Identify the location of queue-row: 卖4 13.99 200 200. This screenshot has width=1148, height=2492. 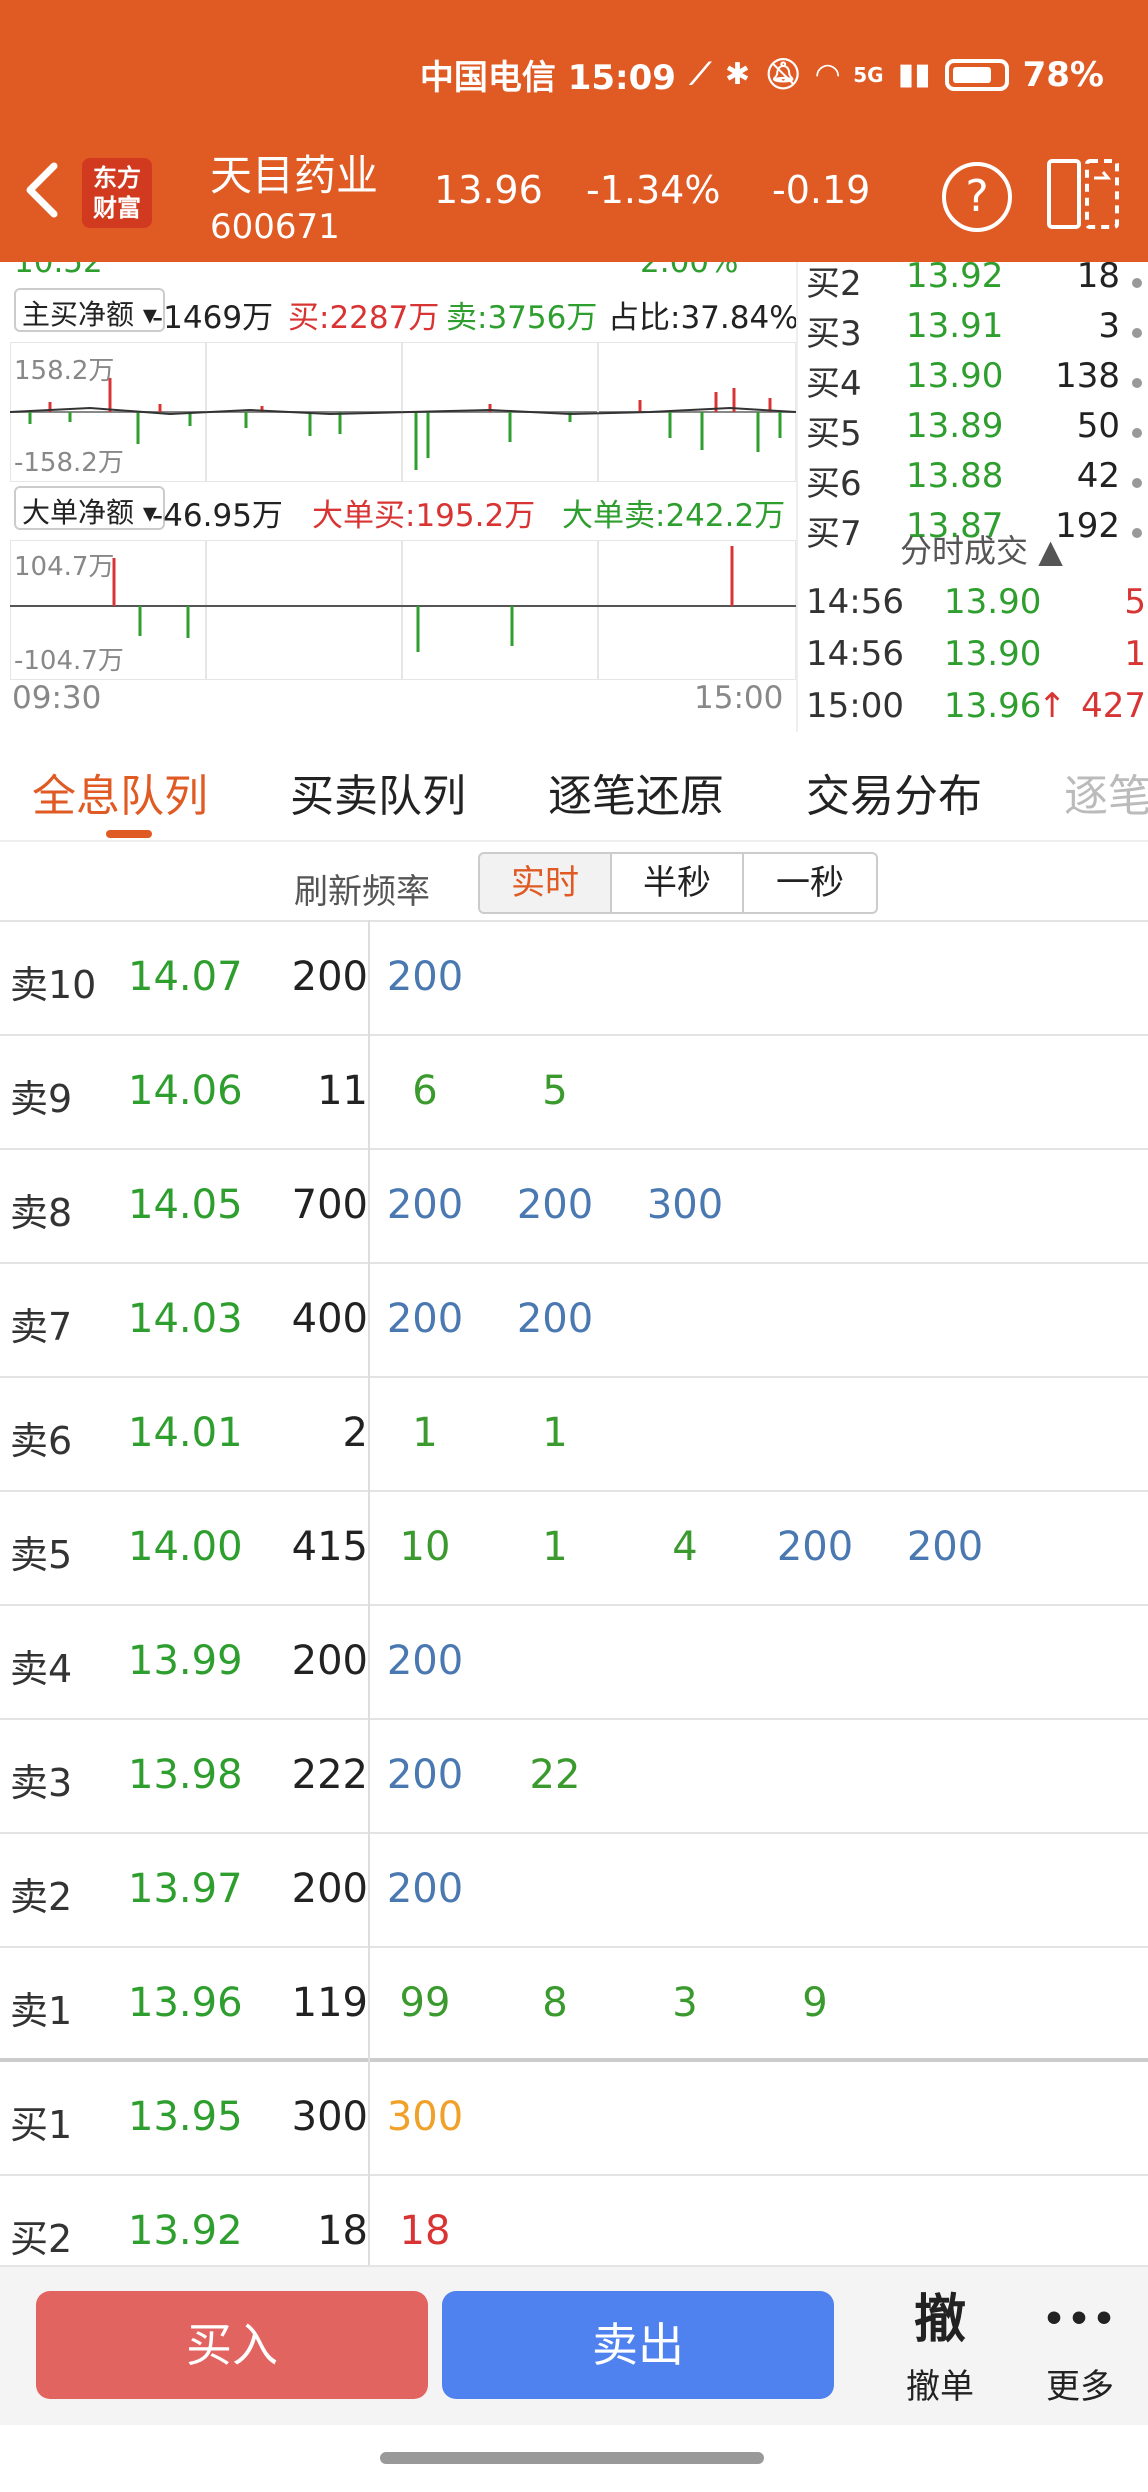
(574, 1661).